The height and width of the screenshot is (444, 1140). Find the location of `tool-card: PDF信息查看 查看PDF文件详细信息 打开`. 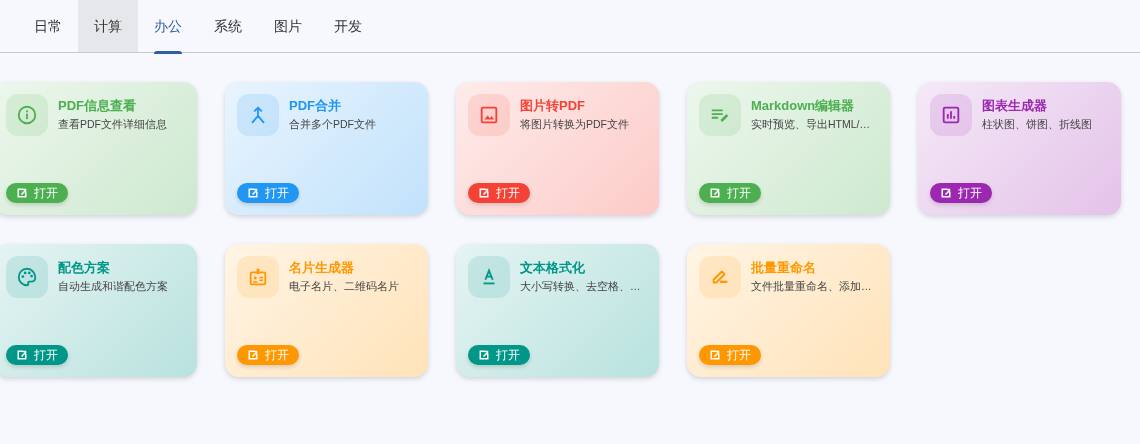

tool-card: PDF信息查看 查看PDF文件详细信息 打开 is located at coordinates (98, 148).